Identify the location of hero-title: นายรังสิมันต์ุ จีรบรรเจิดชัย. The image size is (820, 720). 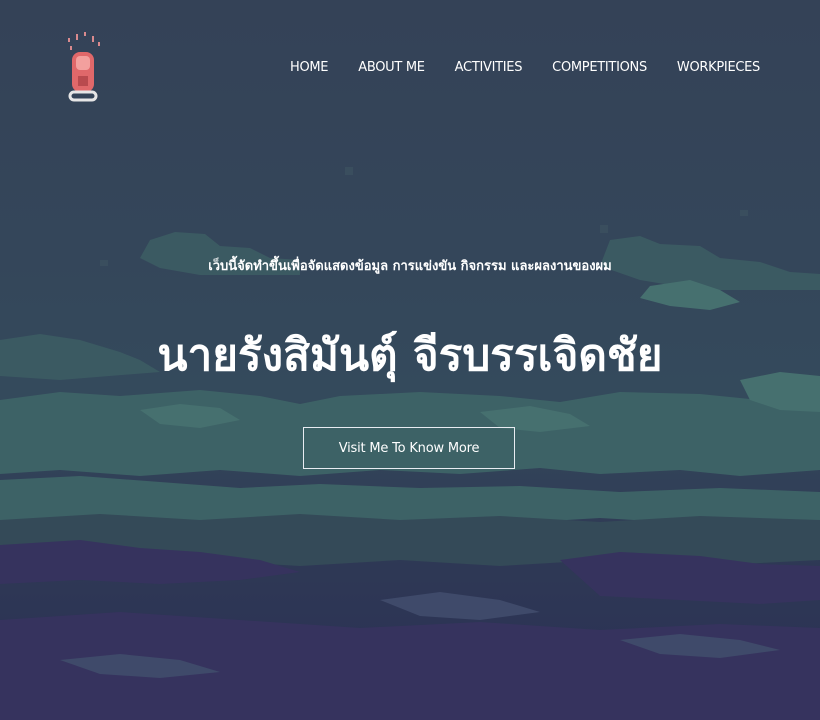
(410, 355).